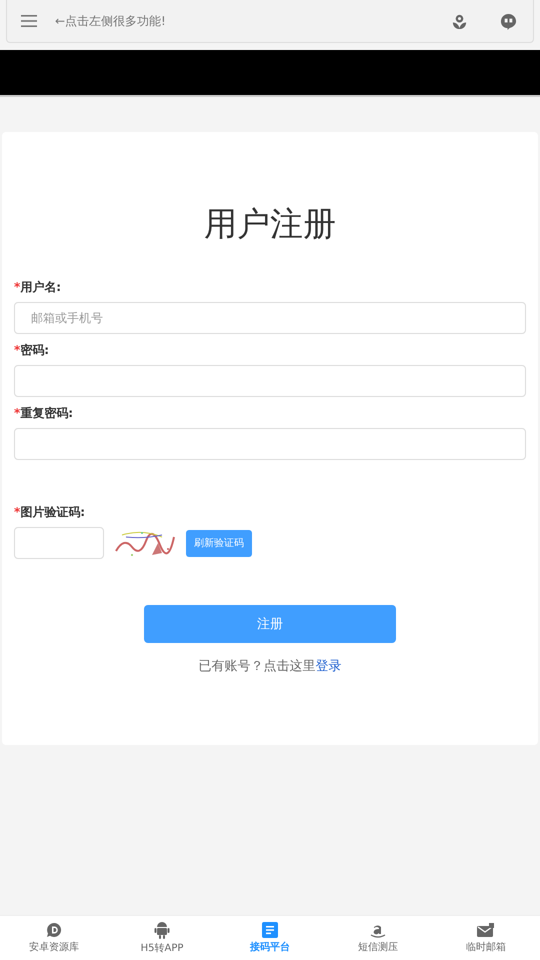 This screenshot has height=960, width=540. Describe the element at coordinates (162, 930) in the screenshot. I see `android-icon` at that location.